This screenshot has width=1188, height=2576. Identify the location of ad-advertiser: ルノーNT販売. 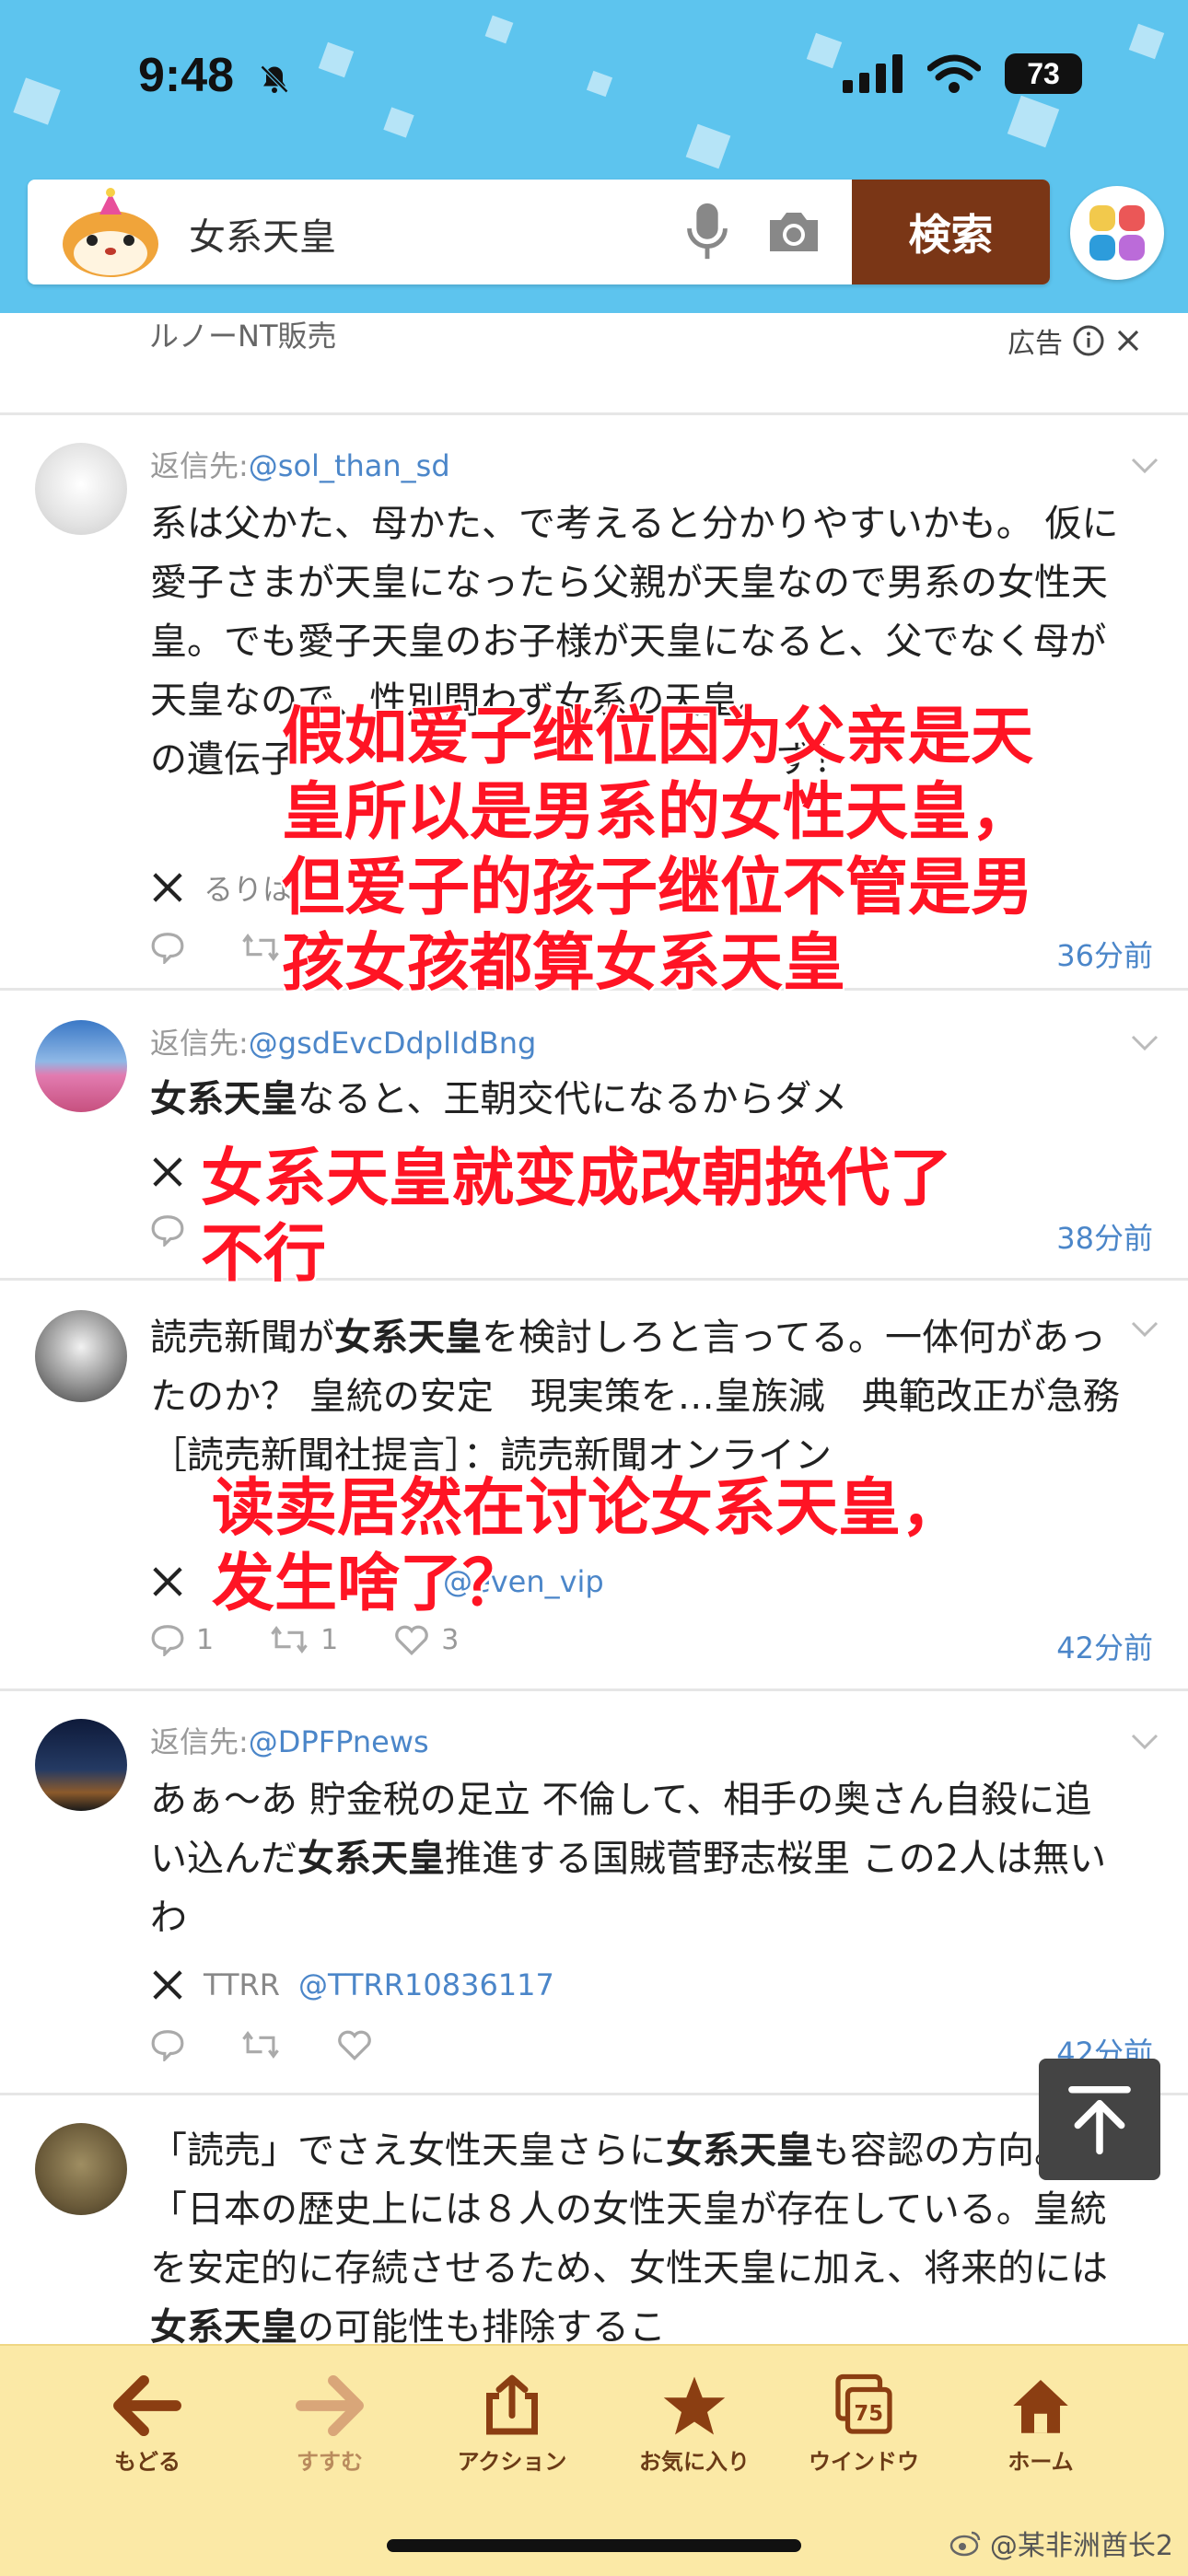
(243, 336).